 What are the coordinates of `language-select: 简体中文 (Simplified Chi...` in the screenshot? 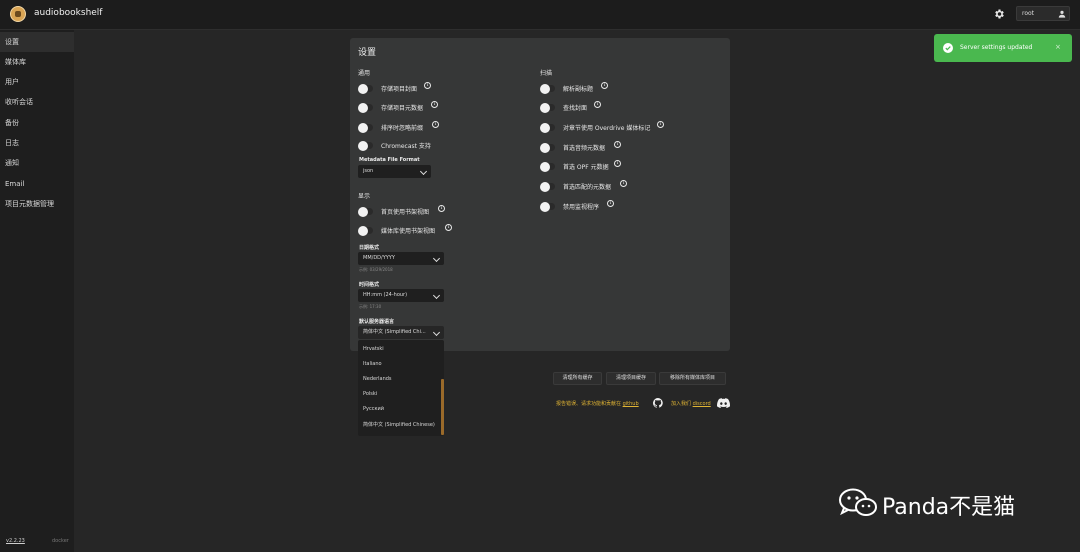 It's located at (401, 332).